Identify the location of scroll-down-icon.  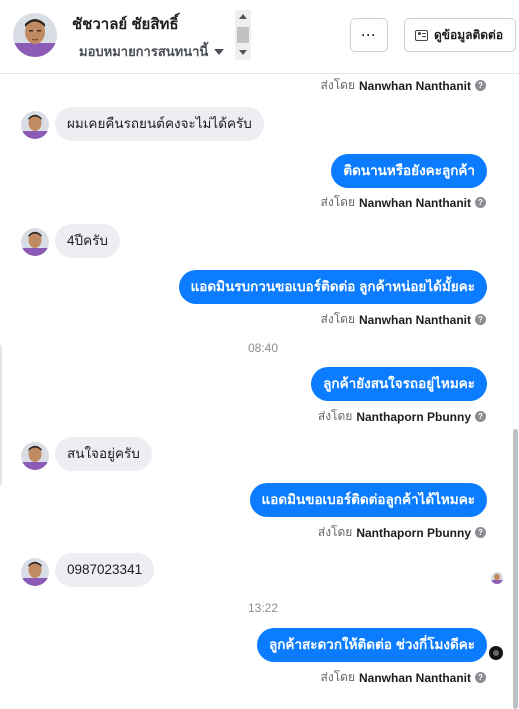
(243, 52).